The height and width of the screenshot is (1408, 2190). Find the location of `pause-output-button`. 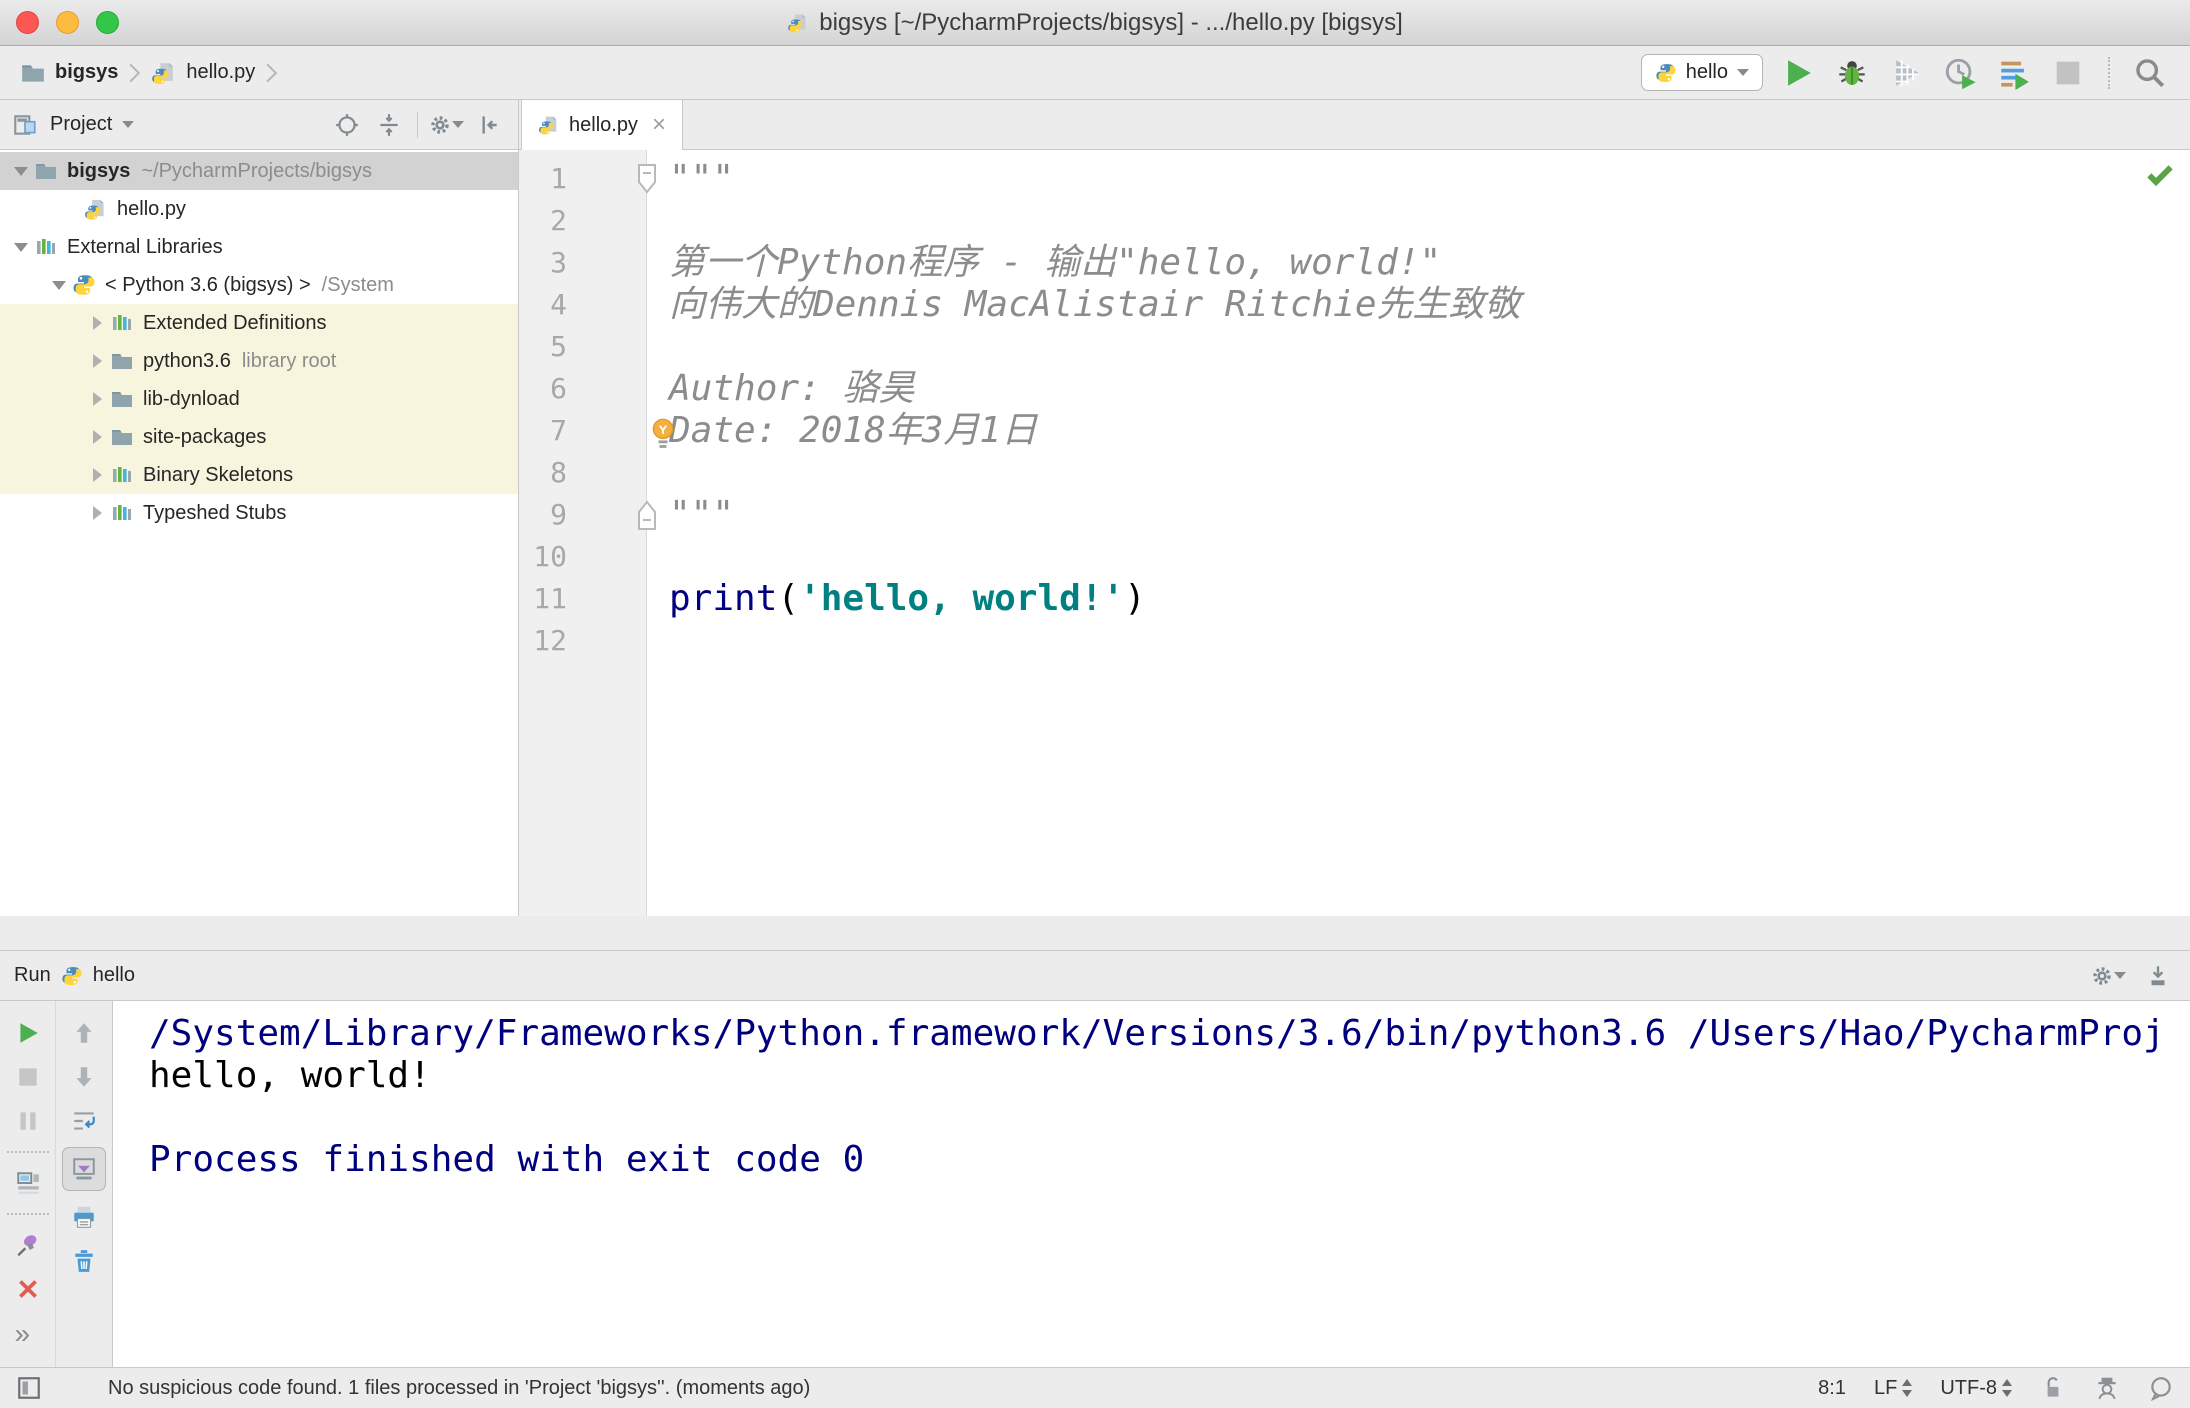

pause-output-button is located at coordinates (28, 1121).